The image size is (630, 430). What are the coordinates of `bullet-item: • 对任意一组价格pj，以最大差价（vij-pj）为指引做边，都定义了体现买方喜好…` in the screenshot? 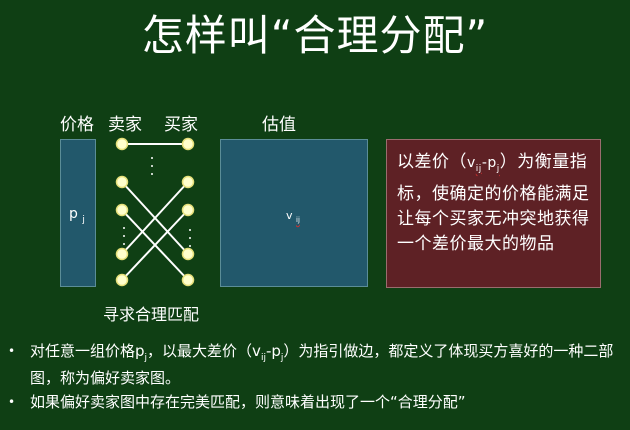 It's located at (311, 364).